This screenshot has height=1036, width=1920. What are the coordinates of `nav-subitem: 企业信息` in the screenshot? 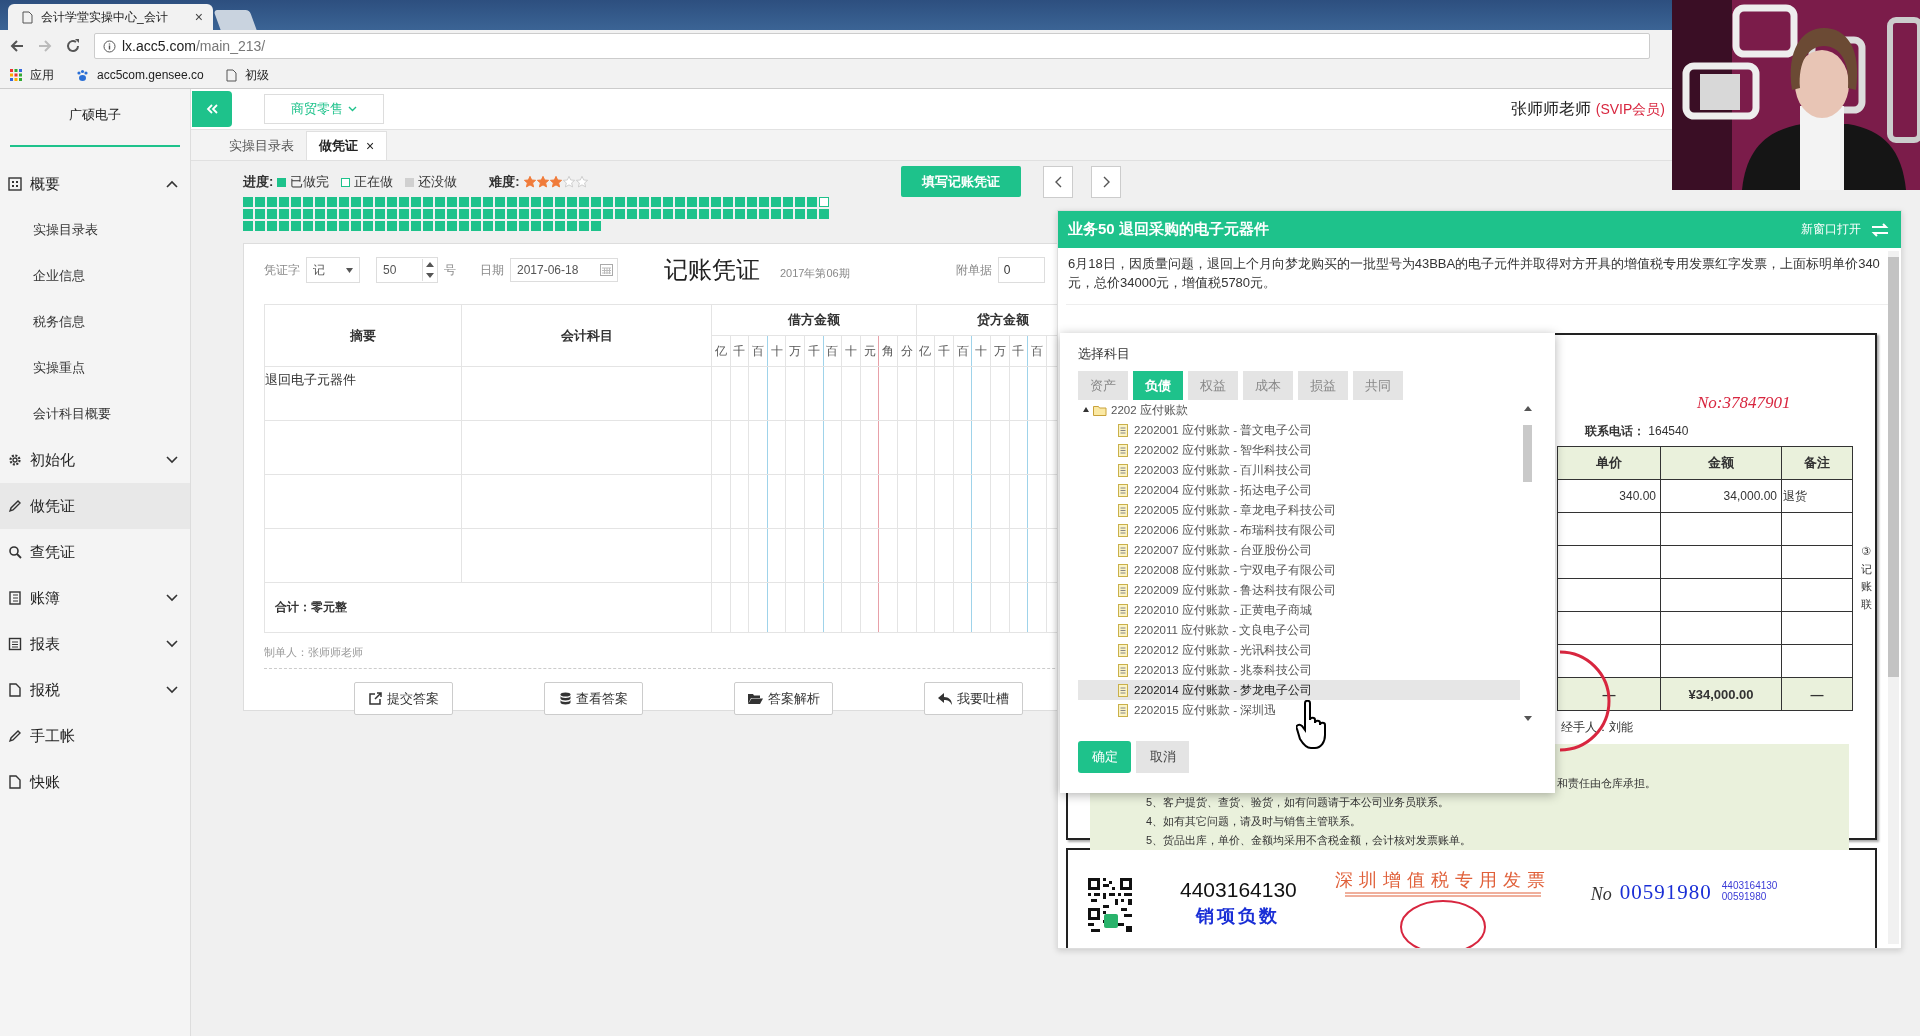 It's located at (95, 276).